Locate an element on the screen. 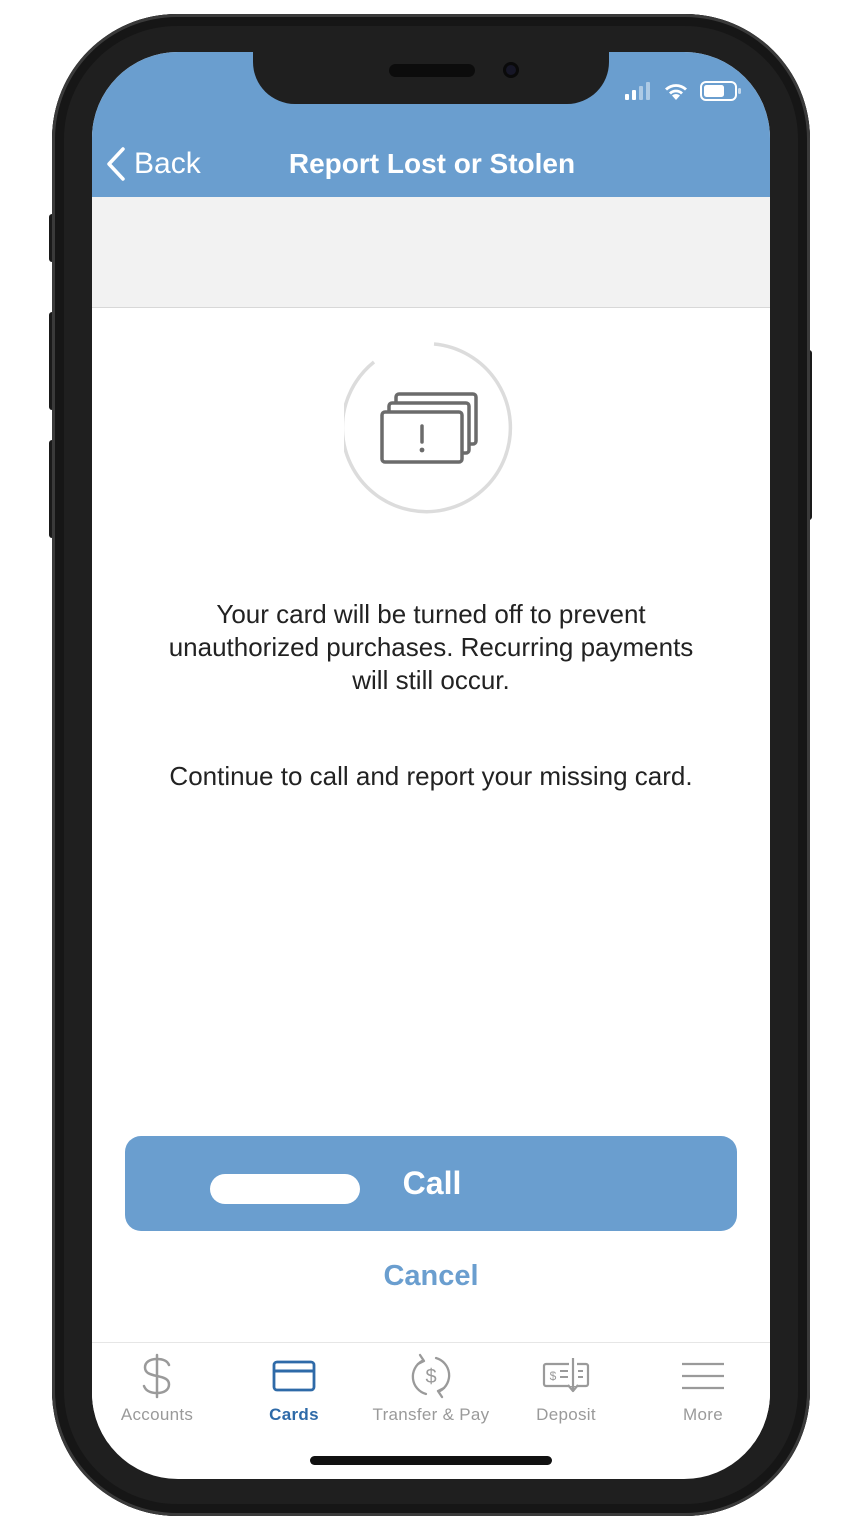 The width and height of the screenshot is (864, 1536). dollar-sign-icon is located at coordinates (156, 1376).